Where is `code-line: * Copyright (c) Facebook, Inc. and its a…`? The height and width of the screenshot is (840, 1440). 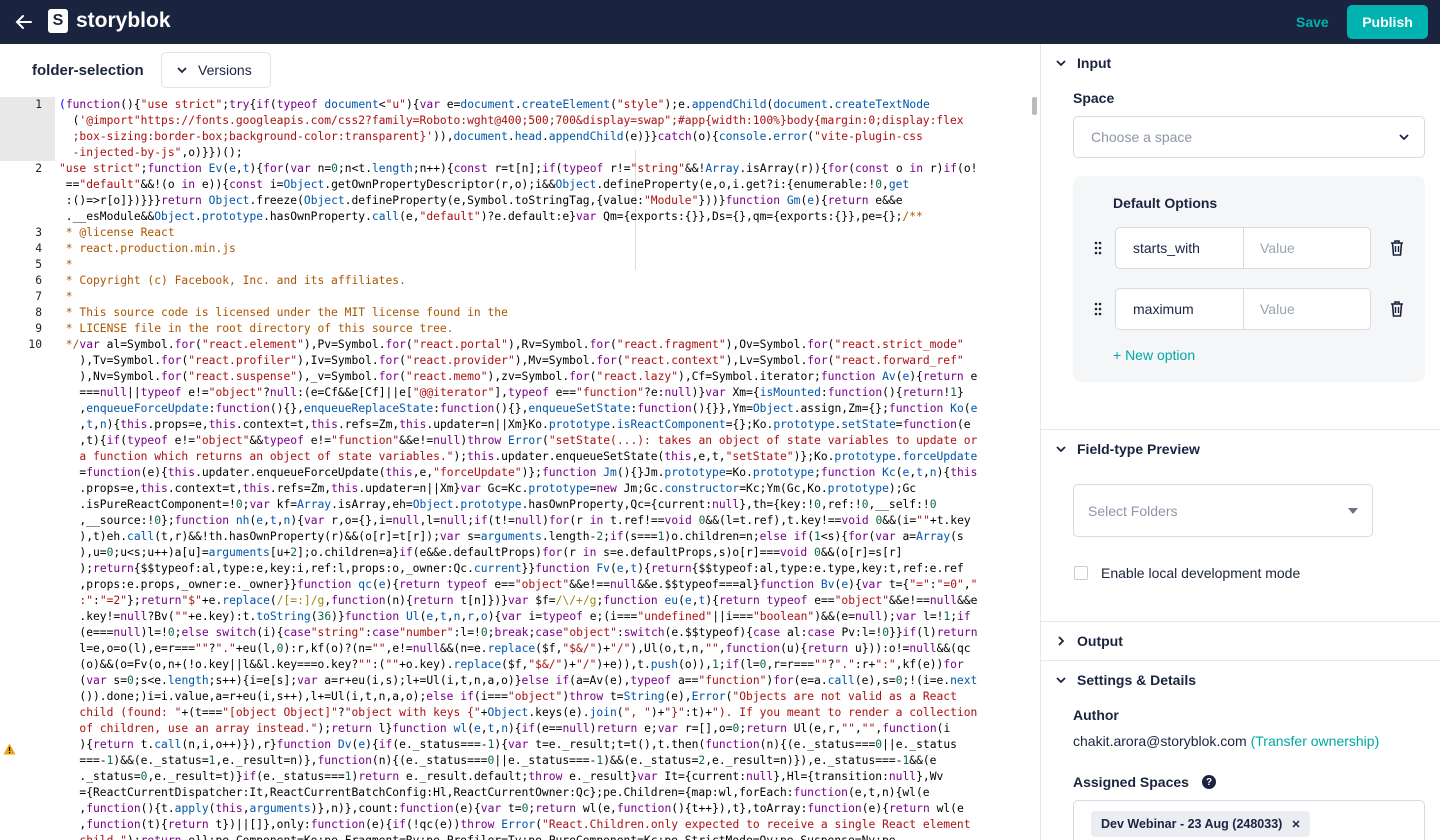 code-line: * Copyright (c) Facebook, Inc. and its a… is located at coordinates (232, 280).